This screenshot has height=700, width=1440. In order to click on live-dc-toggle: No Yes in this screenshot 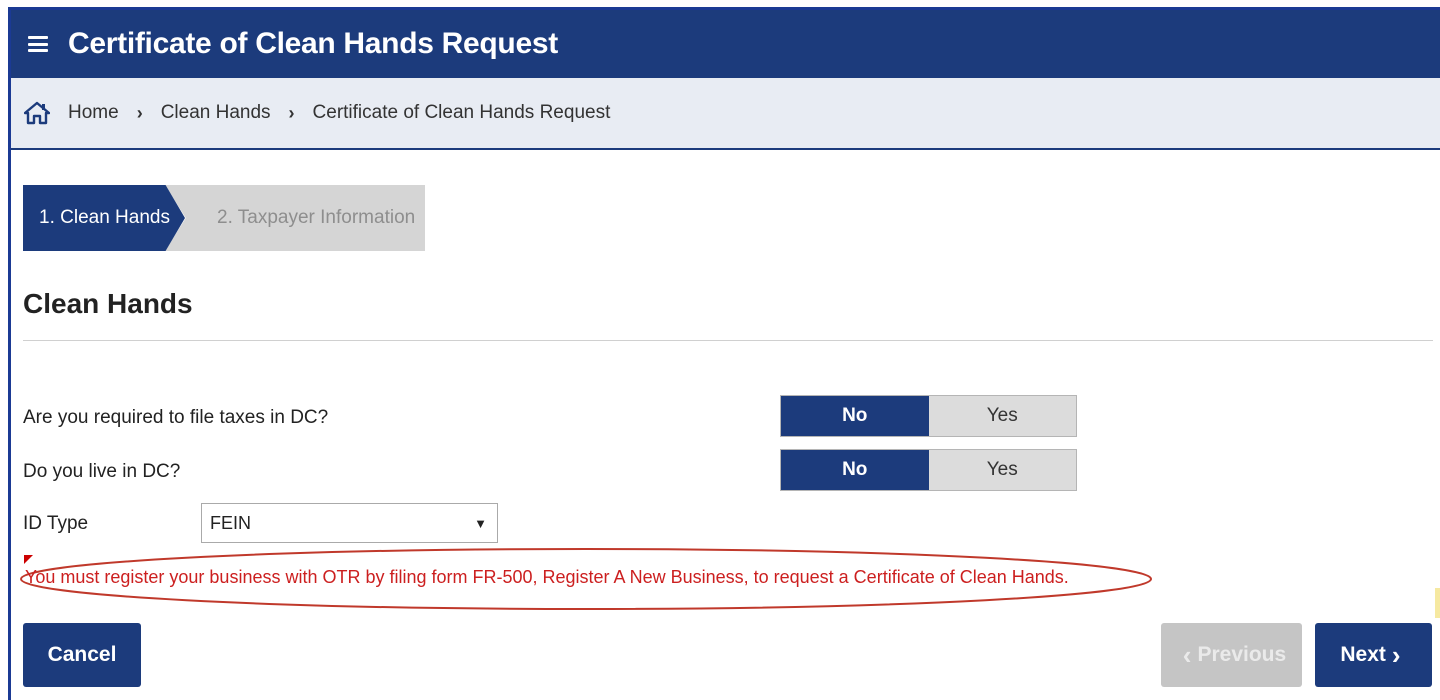, I will do `click(928, 470)`.